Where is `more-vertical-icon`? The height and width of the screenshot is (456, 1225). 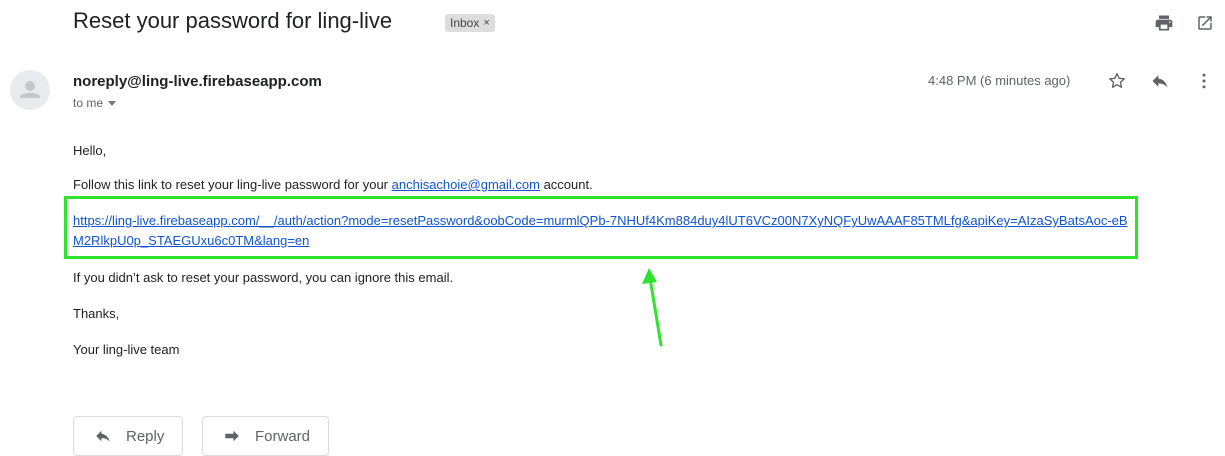
more-vertical-icon is located at coordinates (1204, 81).